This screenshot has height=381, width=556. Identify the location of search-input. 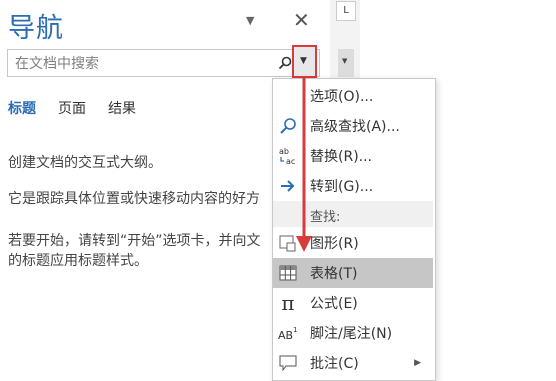
(145, 64).